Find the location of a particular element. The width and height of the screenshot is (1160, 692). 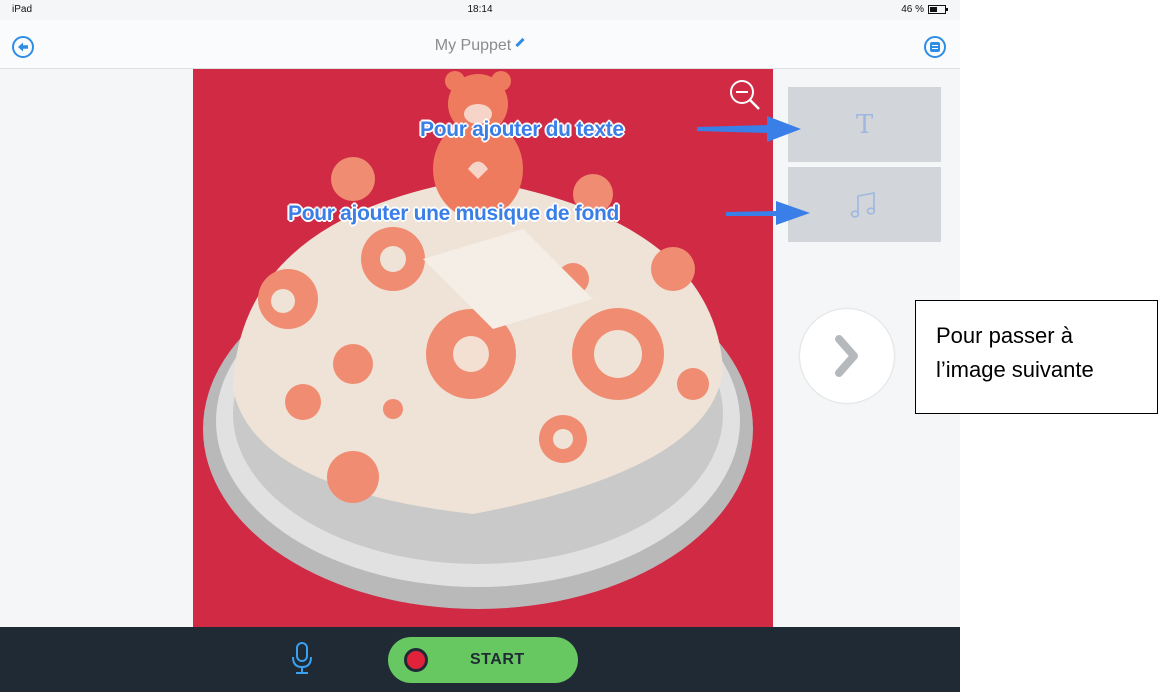

music-note-icon is located at coordinates (862, 204).